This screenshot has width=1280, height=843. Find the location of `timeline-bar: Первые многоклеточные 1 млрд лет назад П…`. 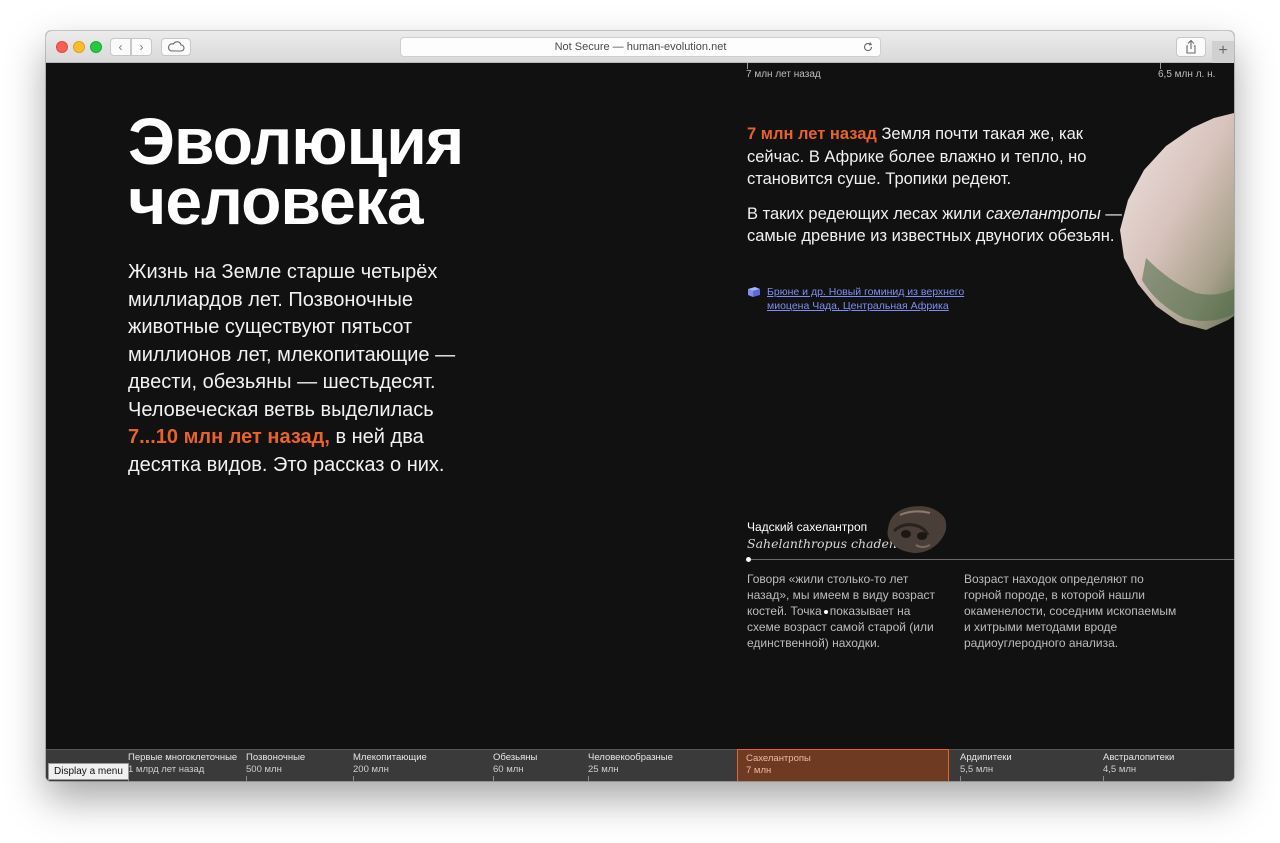

timeline-bar: Первые многоклеточные 1 млрд лет назад П… is located at coordinates (640, 765).